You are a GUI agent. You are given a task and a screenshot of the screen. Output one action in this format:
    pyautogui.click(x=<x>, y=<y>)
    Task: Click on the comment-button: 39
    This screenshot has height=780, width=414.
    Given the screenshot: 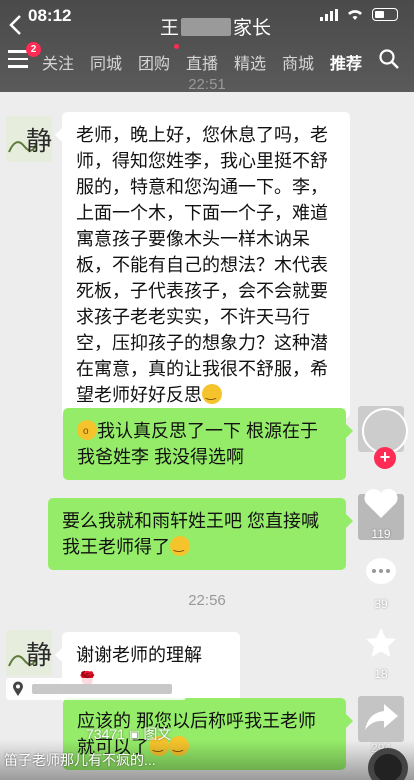 What is the action you would take?
    pyautogui.click(x=381, y=583)
    